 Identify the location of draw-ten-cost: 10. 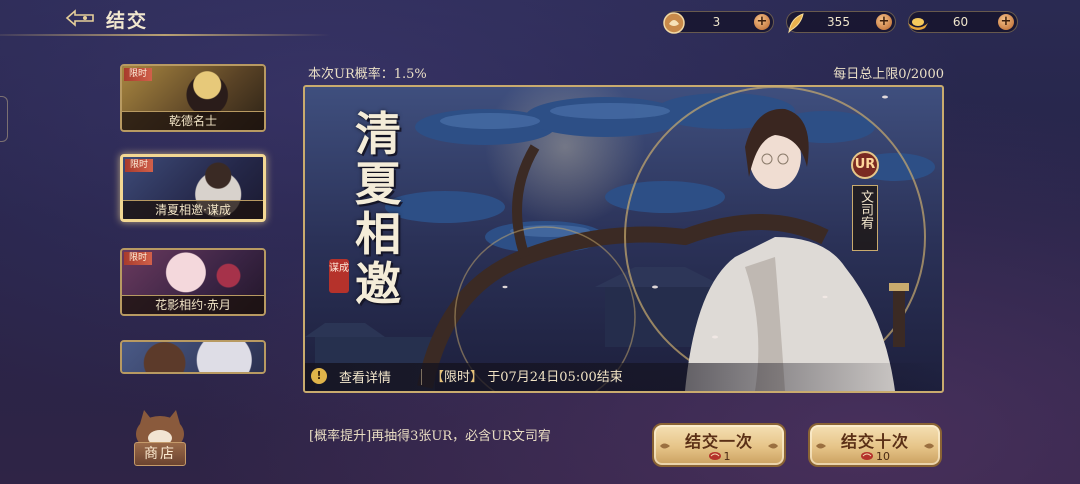
(875, 456).